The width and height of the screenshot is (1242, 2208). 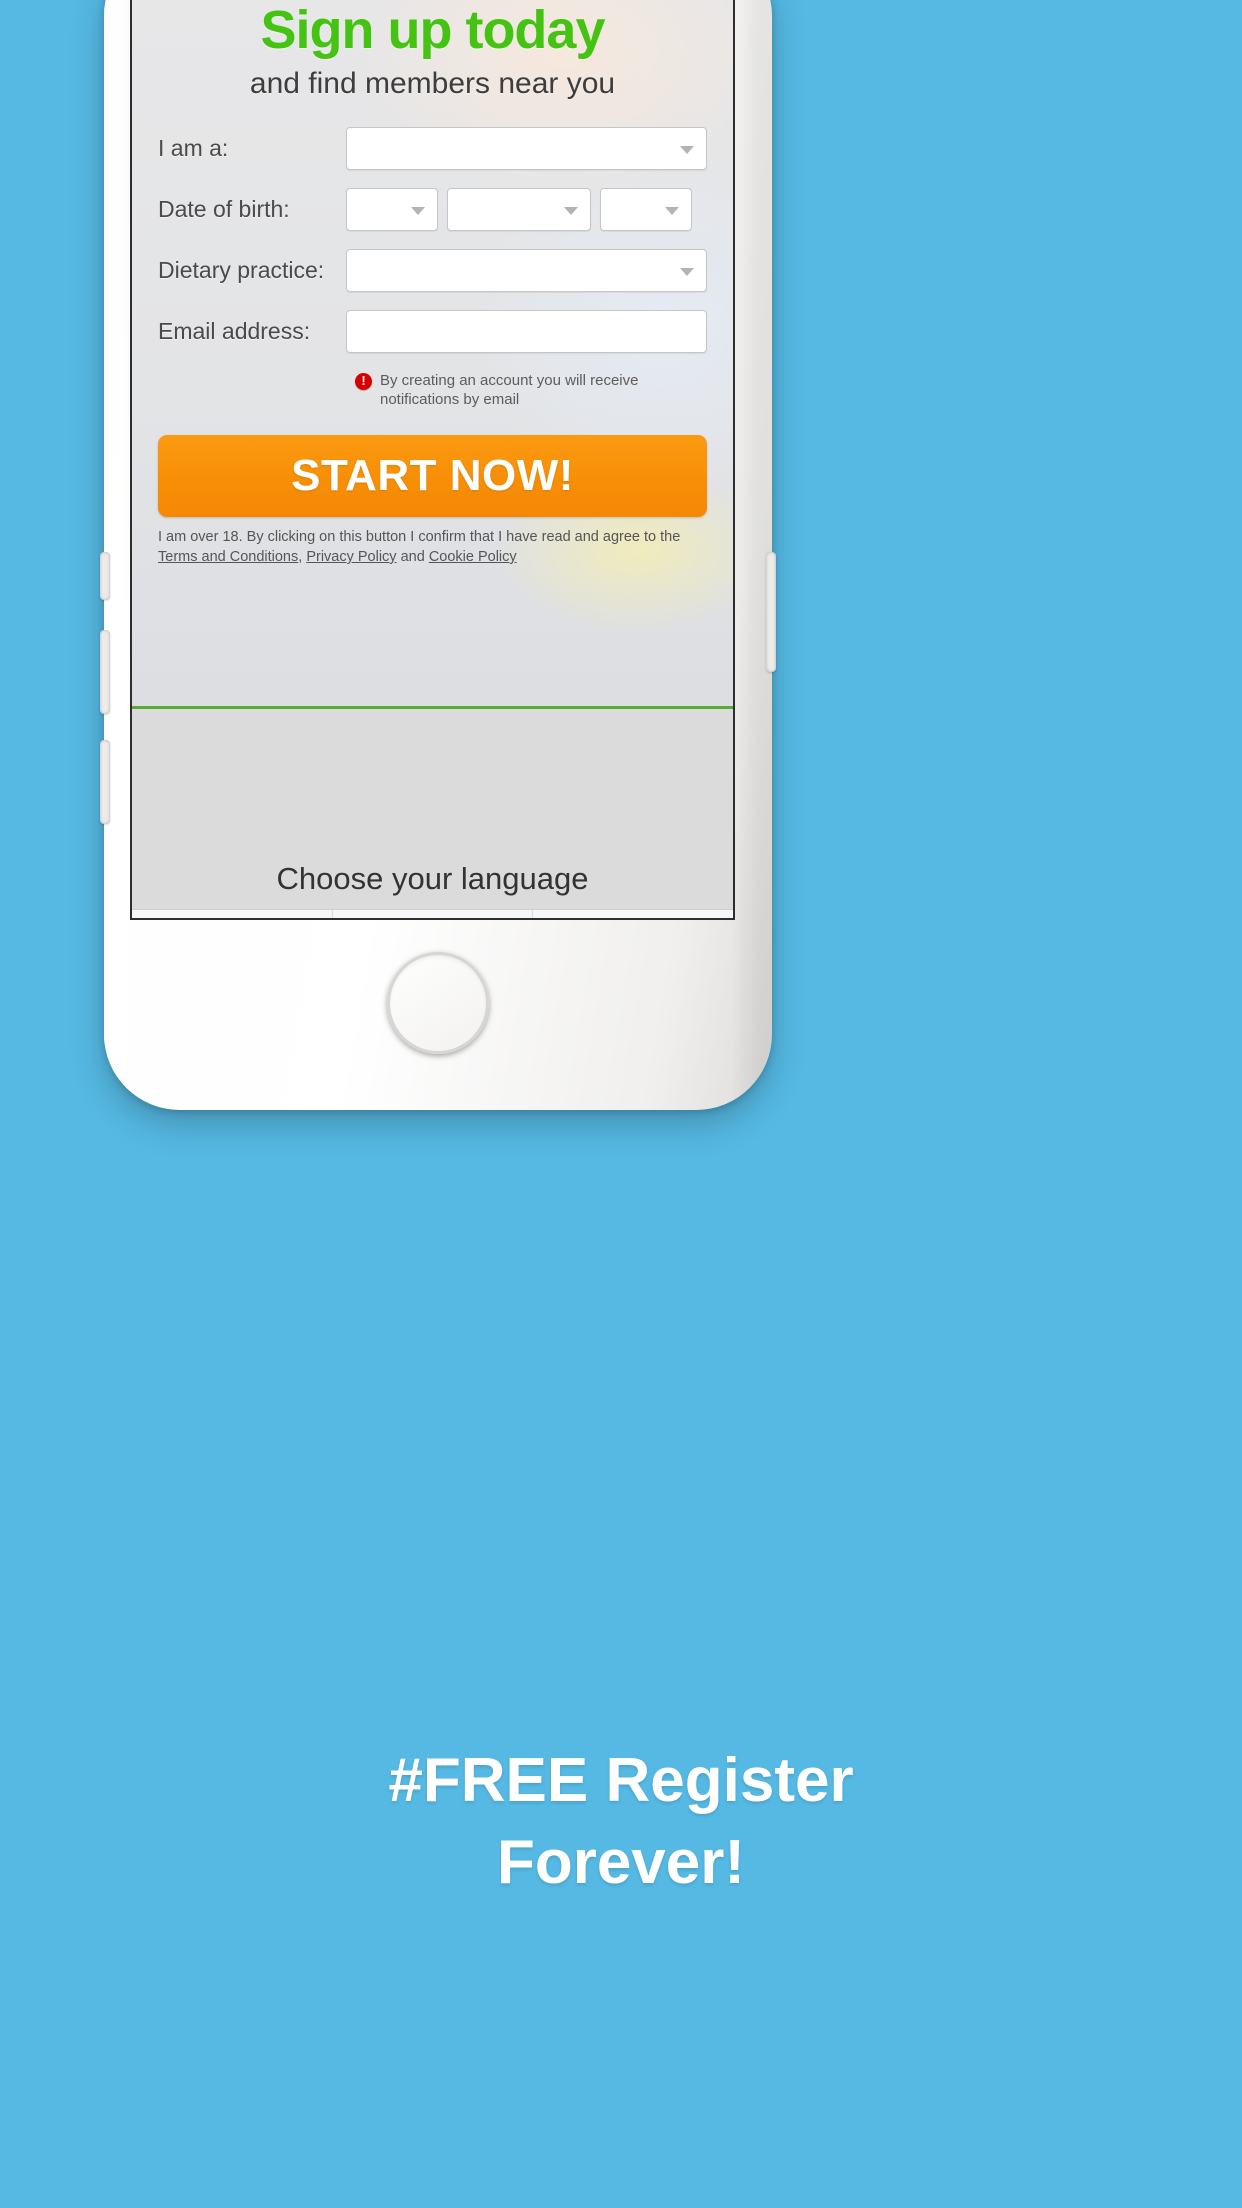 What do you see at coordinates (105, 672) in the screenshot?
I see `phone-volume-up-button` at bounding box center [105, 672].